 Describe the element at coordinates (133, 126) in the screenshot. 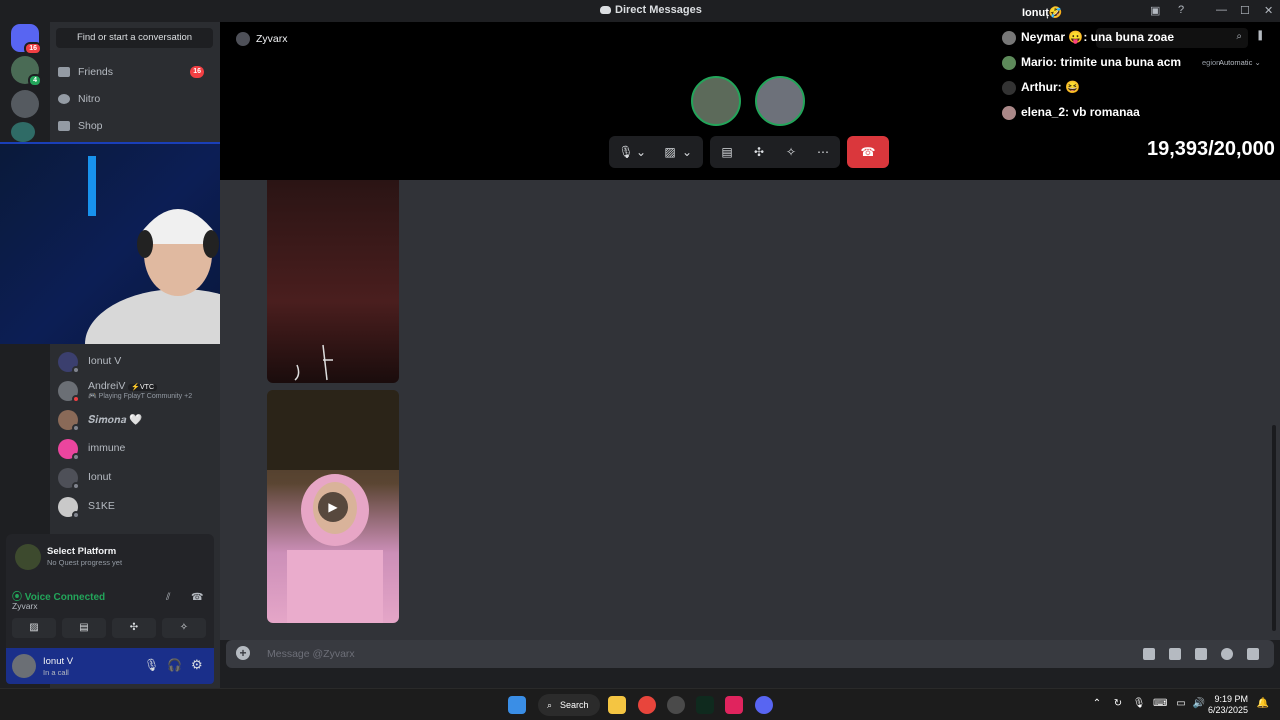

I see `nav-shop: Shop` at that location.